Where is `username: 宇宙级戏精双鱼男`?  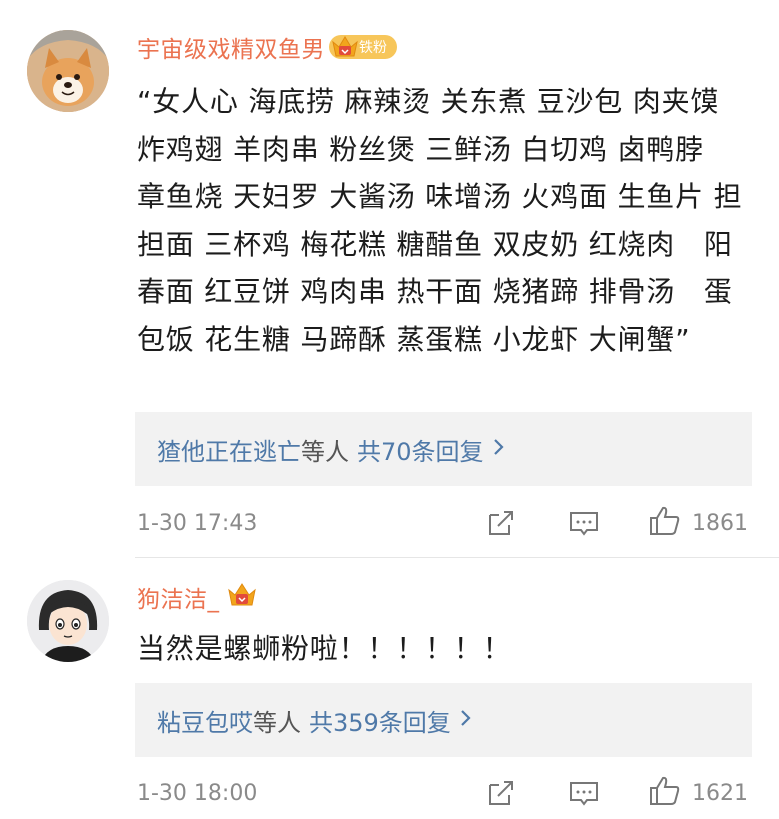 username: 宇宙级戏精双鱼男 is located at coordinates (231, 47).